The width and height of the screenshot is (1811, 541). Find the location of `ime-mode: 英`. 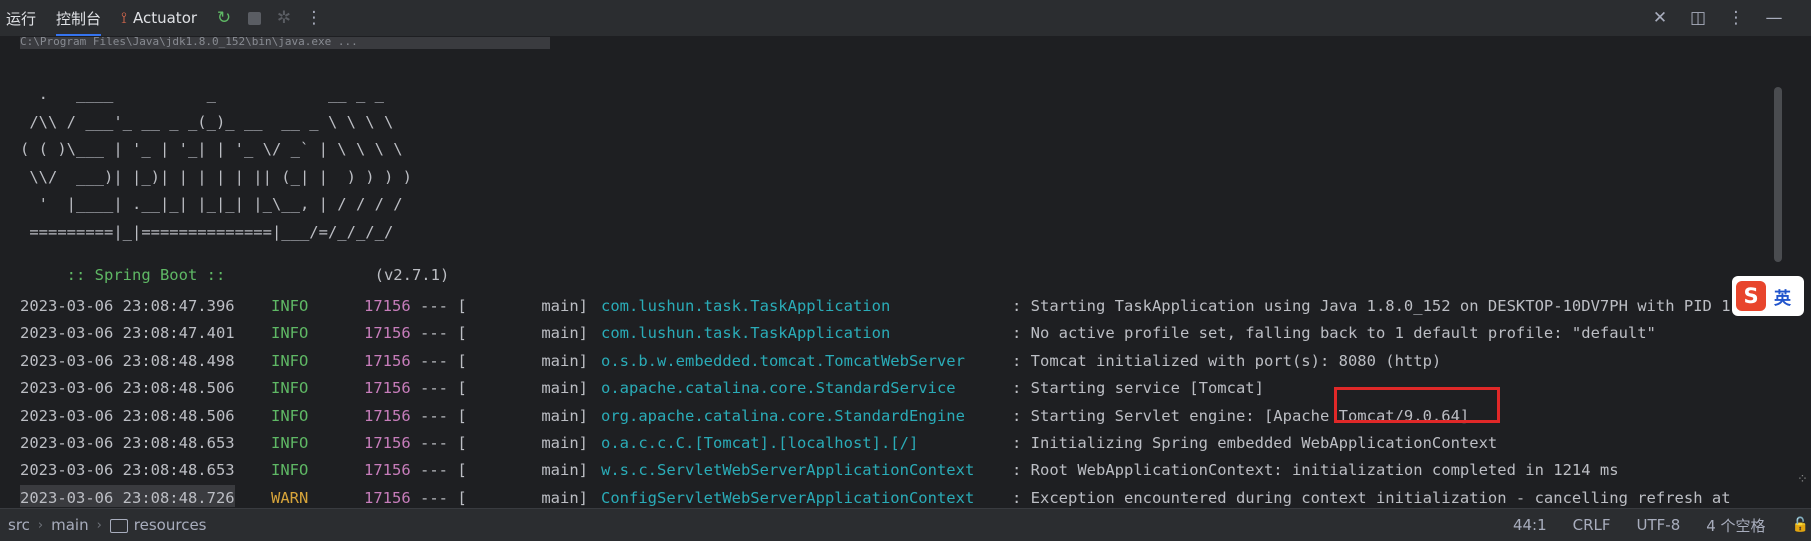

ime-mode: 英 is located at coordinates (1782, 298).